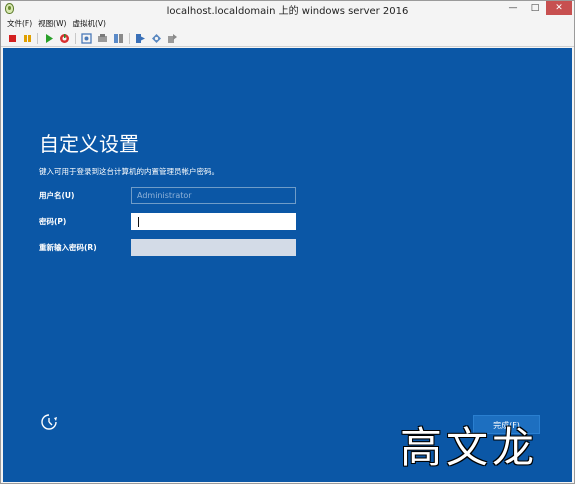 This screenshot has height=484, width=575. I want to click on maximize-button: □, so click(535, 8).